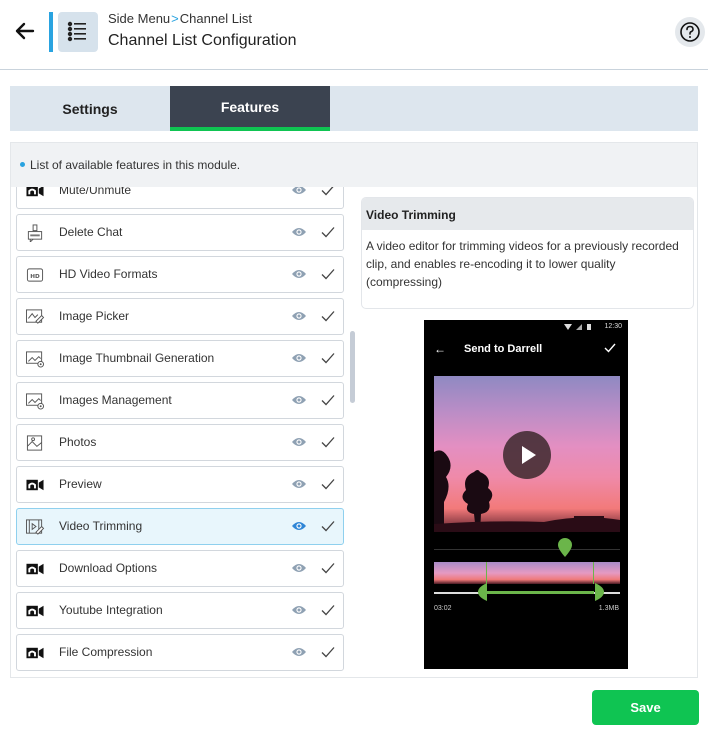 Image resolution: width=708 pixels, height=734 pixels. I want to click on feature-item: Mute/Unmute, so click(180, 198).